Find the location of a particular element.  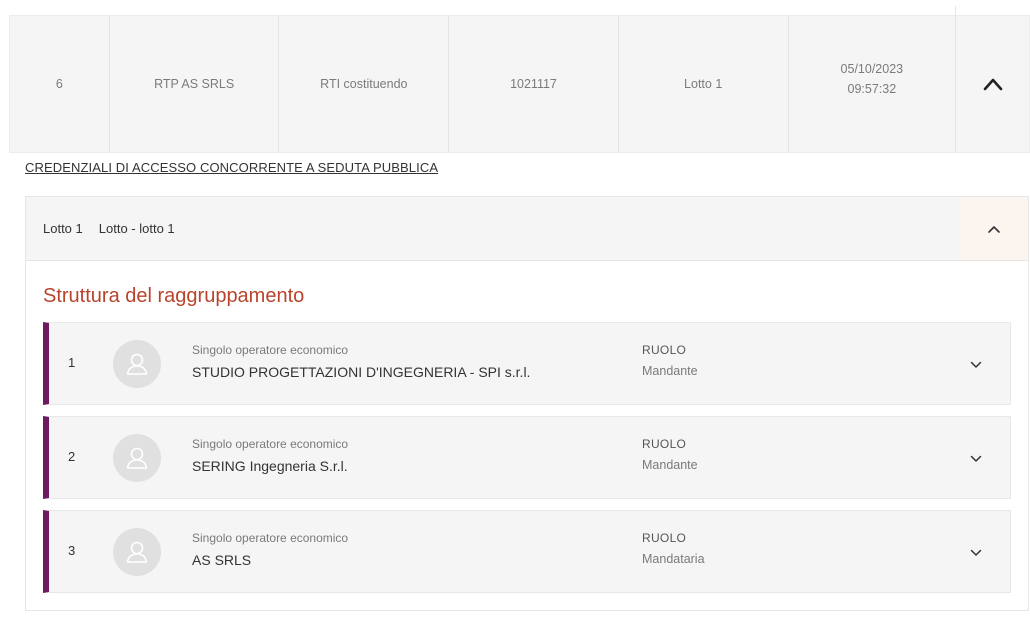

summary-time: 09:57:32 is located at coordinates (872, 89).